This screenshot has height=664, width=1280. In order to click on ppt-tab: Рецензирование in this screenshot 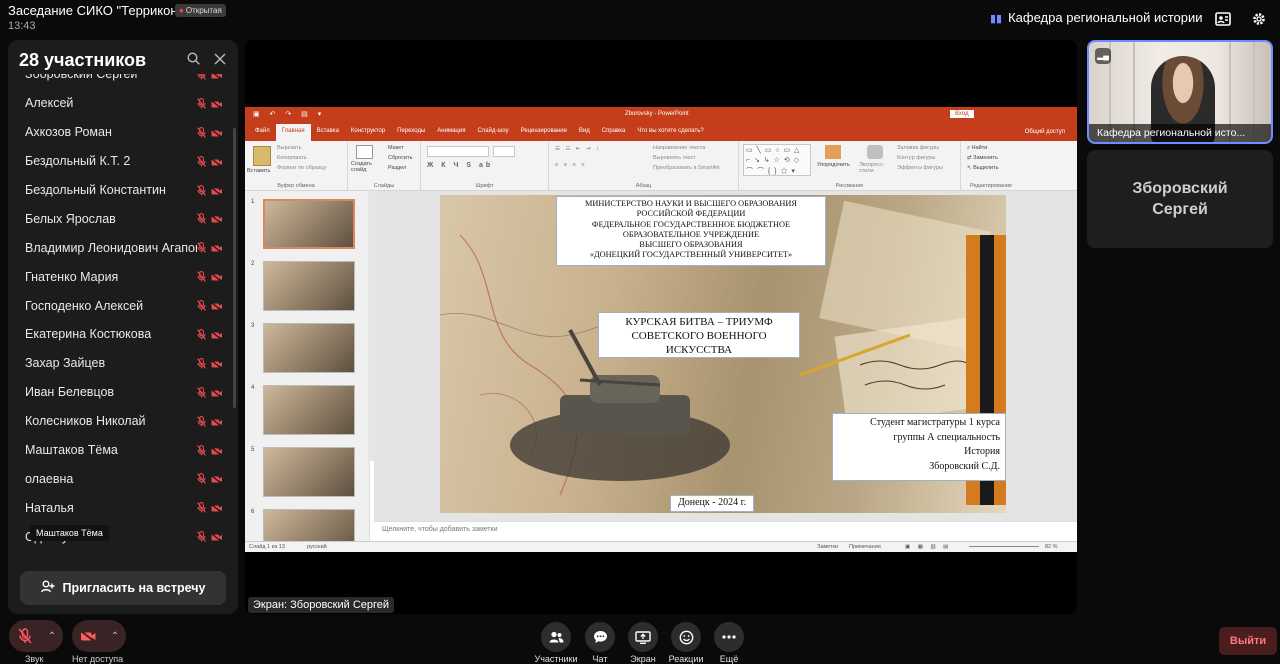, I will do `click(543, 131)`.